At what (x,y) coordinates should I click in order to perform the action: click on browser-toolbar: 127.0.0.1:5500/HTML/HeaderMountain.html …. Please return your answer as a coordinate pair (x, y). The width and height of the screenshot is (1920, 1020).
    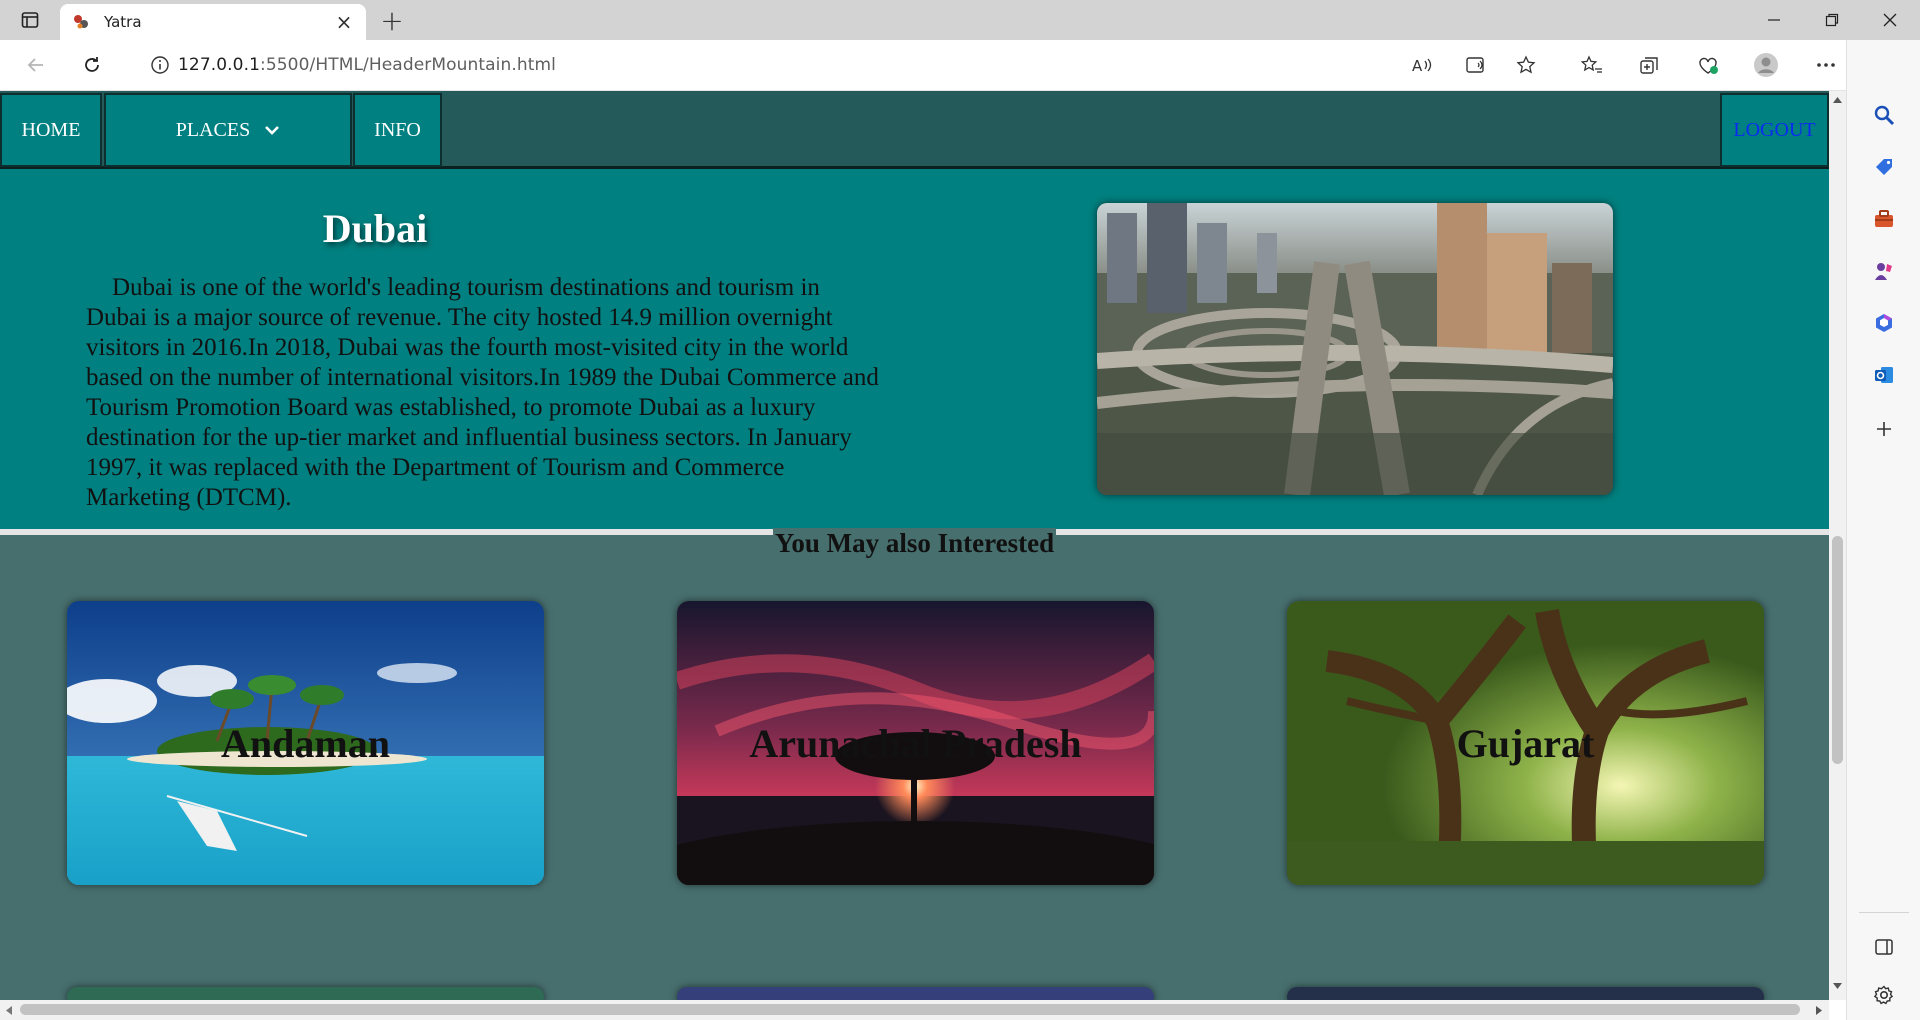
    Looking at the image, I should click on (960, 65).